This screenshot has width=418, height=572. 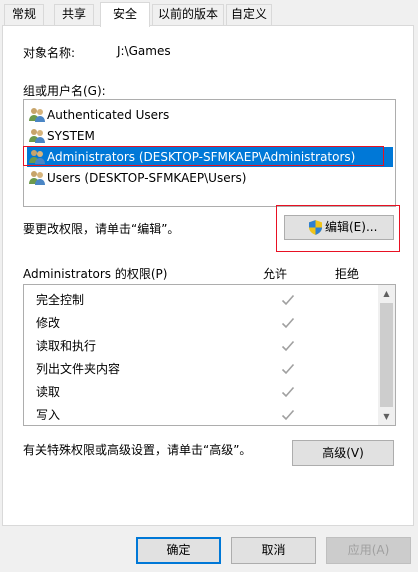 I want to click on apply-button-label: 应用(A), so click(x=368, y=550).